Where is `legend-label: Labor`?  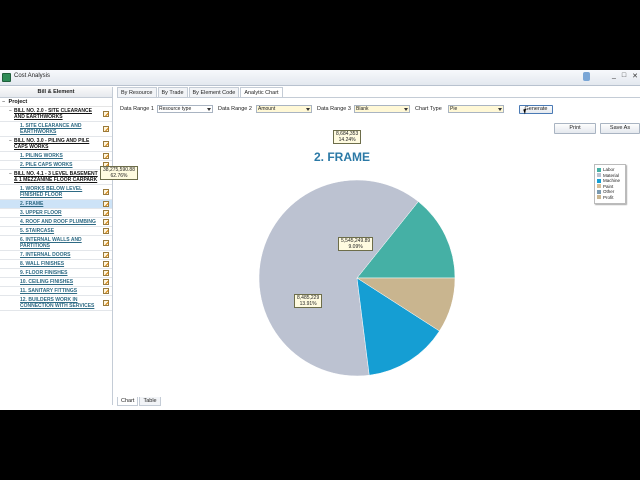
legend-label: Labor is located at coordinates (609, 170).